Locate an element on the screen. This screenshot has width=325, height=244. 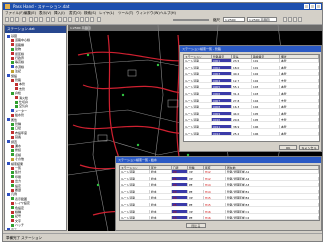
info-icon is located at coordinates (99, 19).